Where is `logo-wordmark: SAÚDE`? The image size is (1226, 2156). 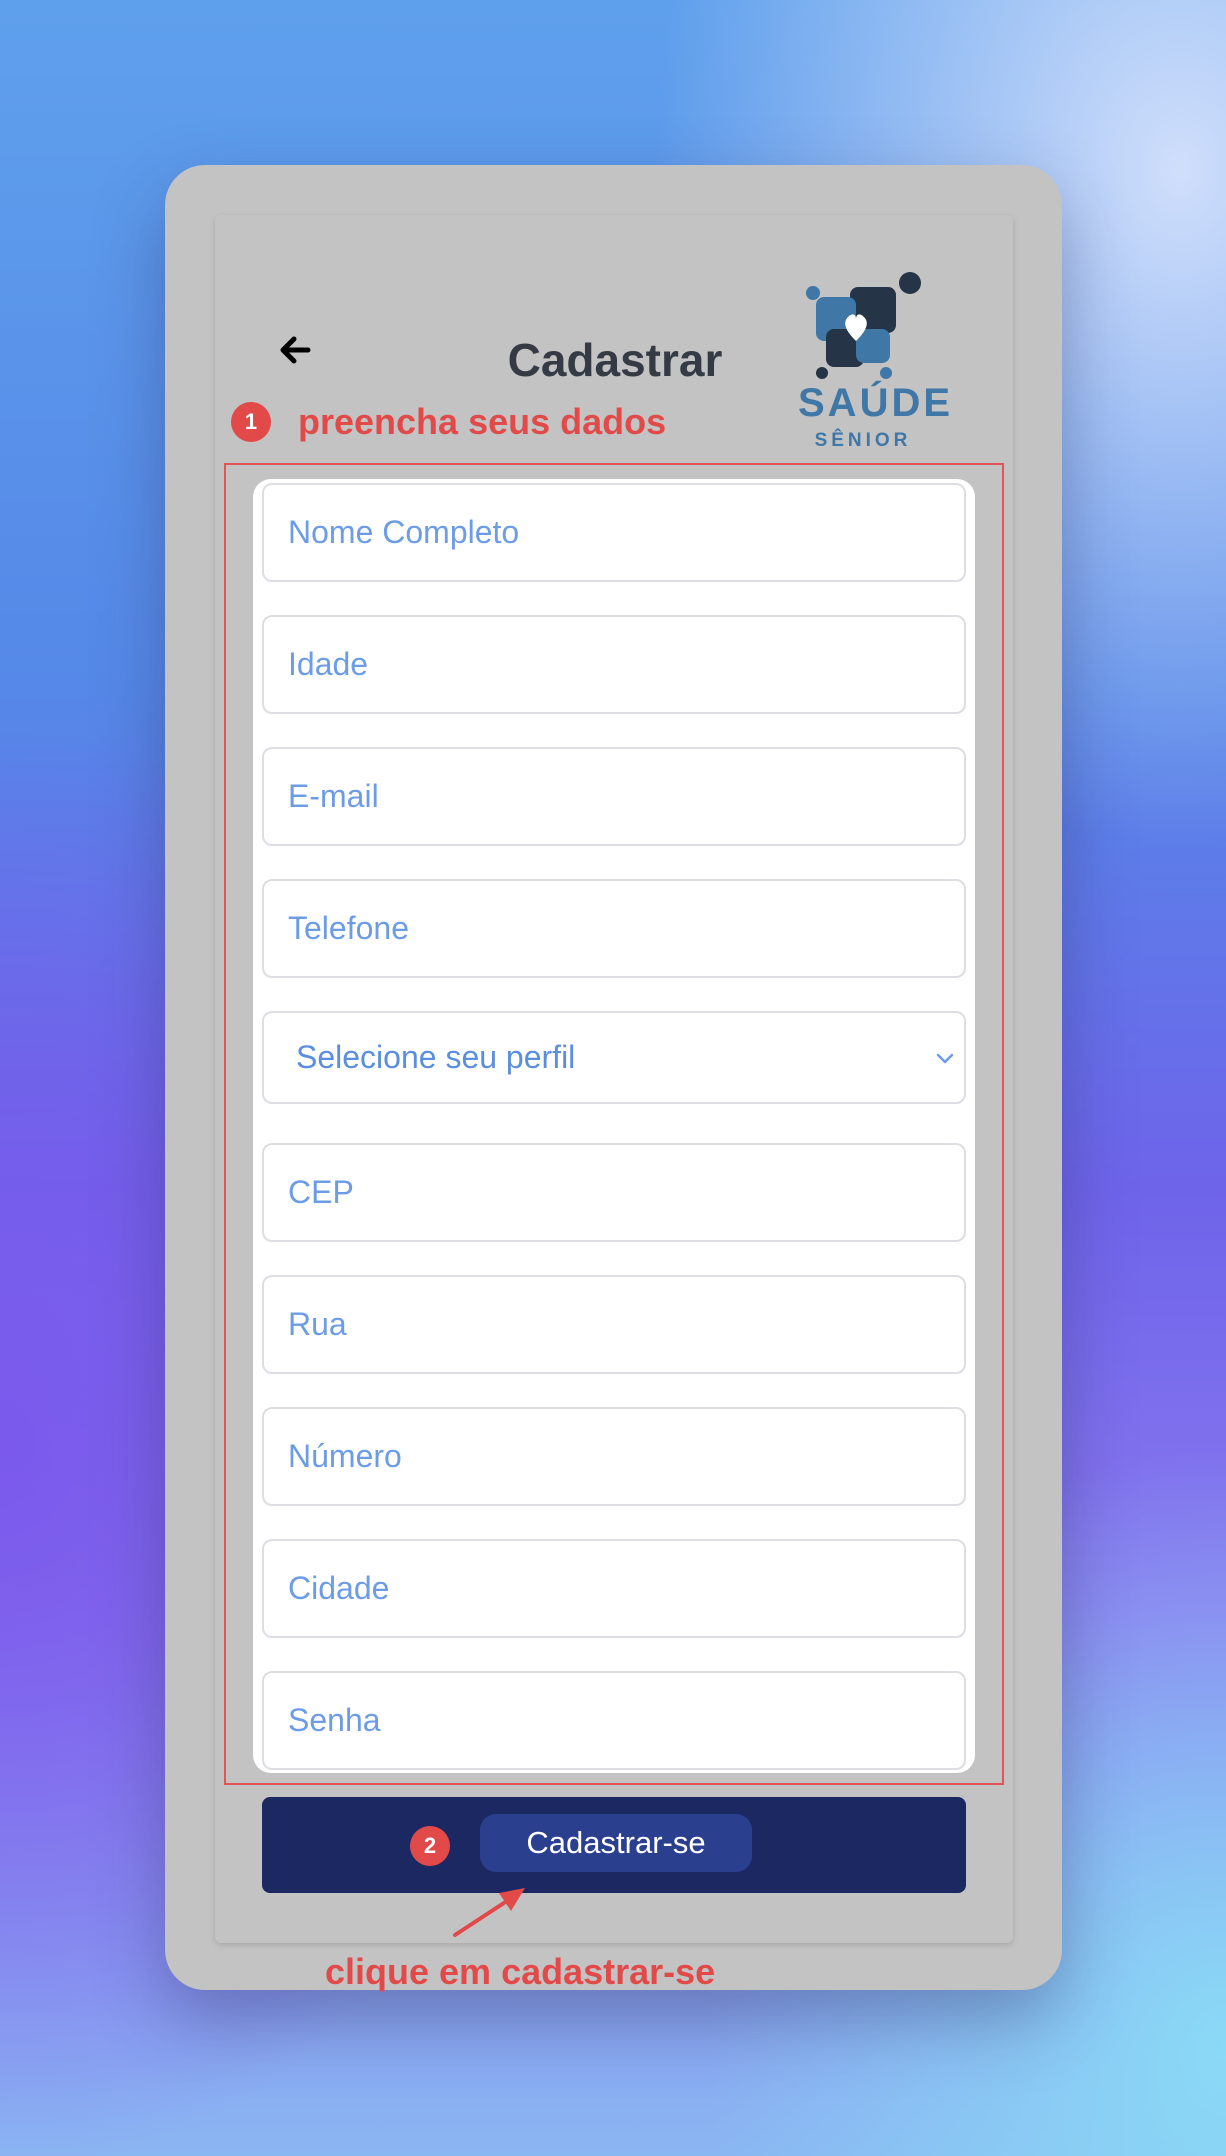
logo-wordmark: SAÚDE is located at coordinates (876, 403).